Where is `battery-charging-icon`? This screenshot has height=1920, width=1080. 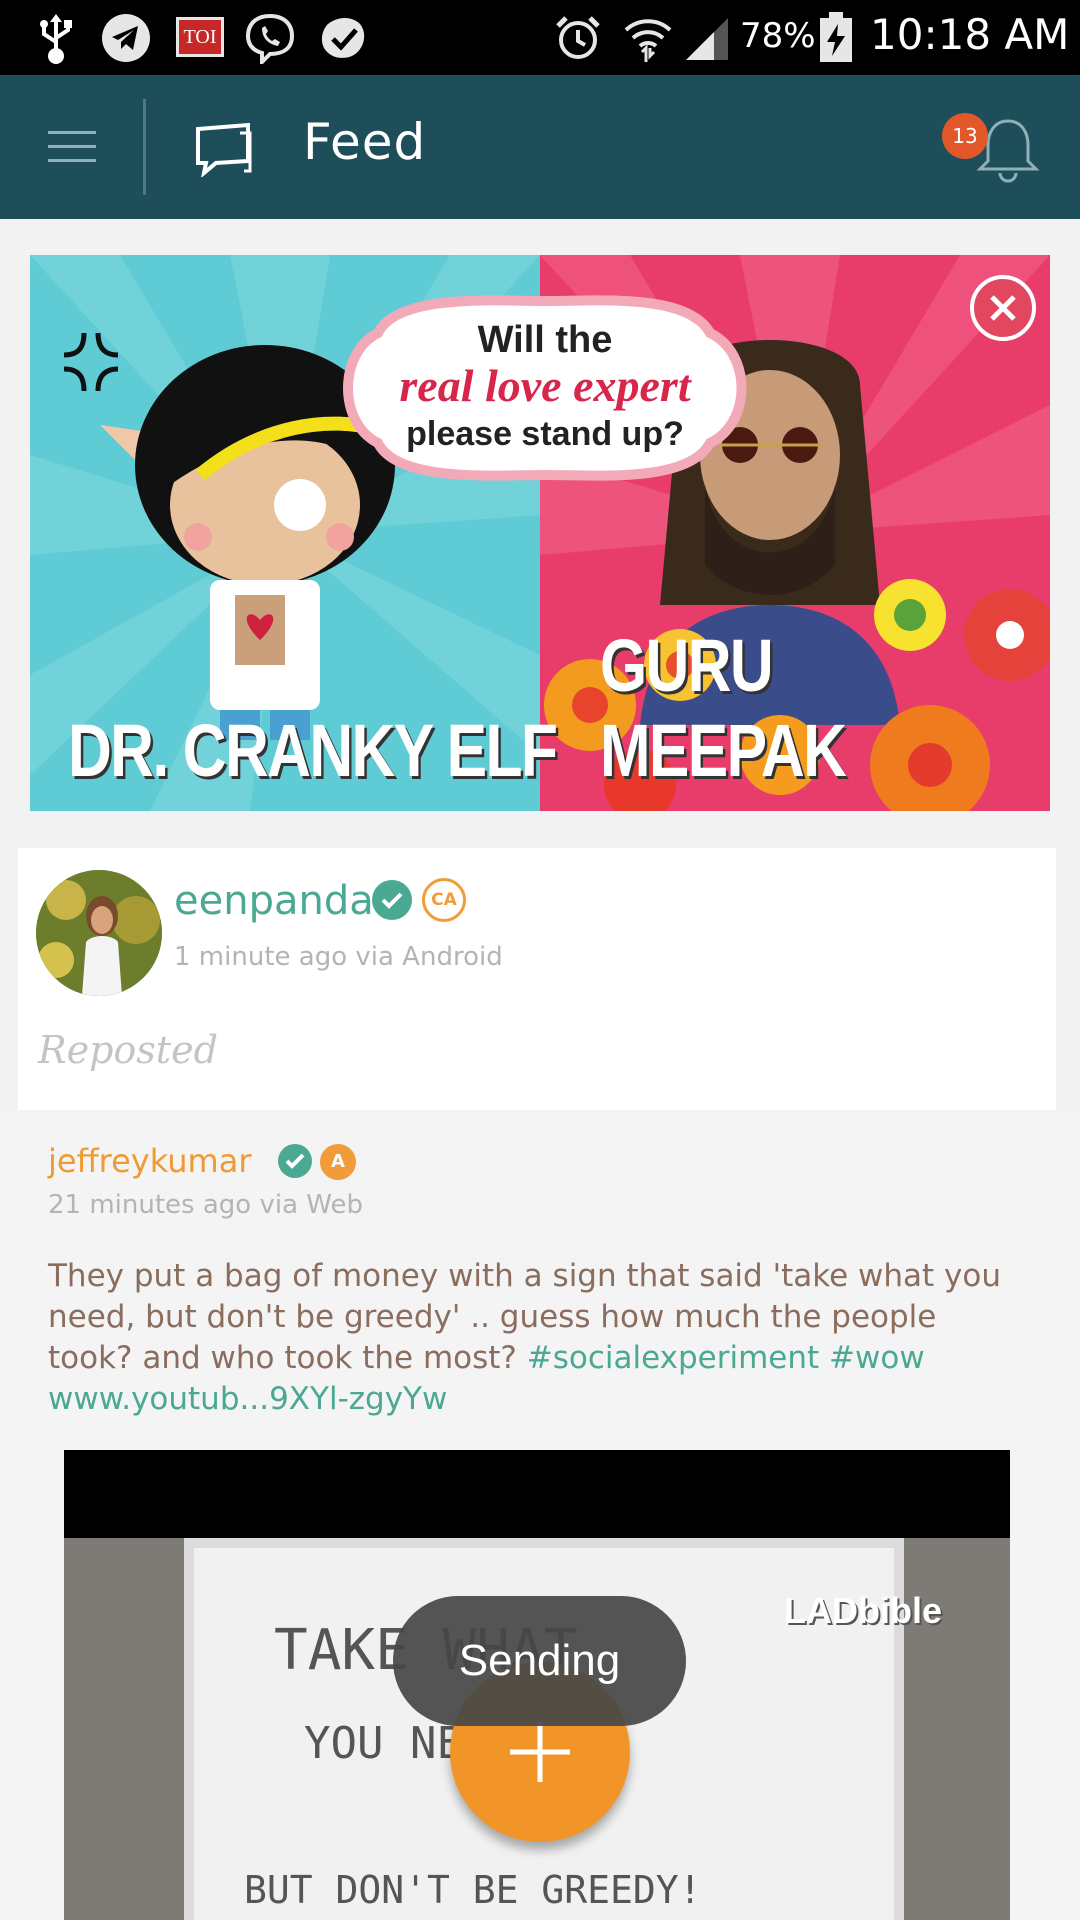
battery-charging-icon is located at coordinates (836, 37).